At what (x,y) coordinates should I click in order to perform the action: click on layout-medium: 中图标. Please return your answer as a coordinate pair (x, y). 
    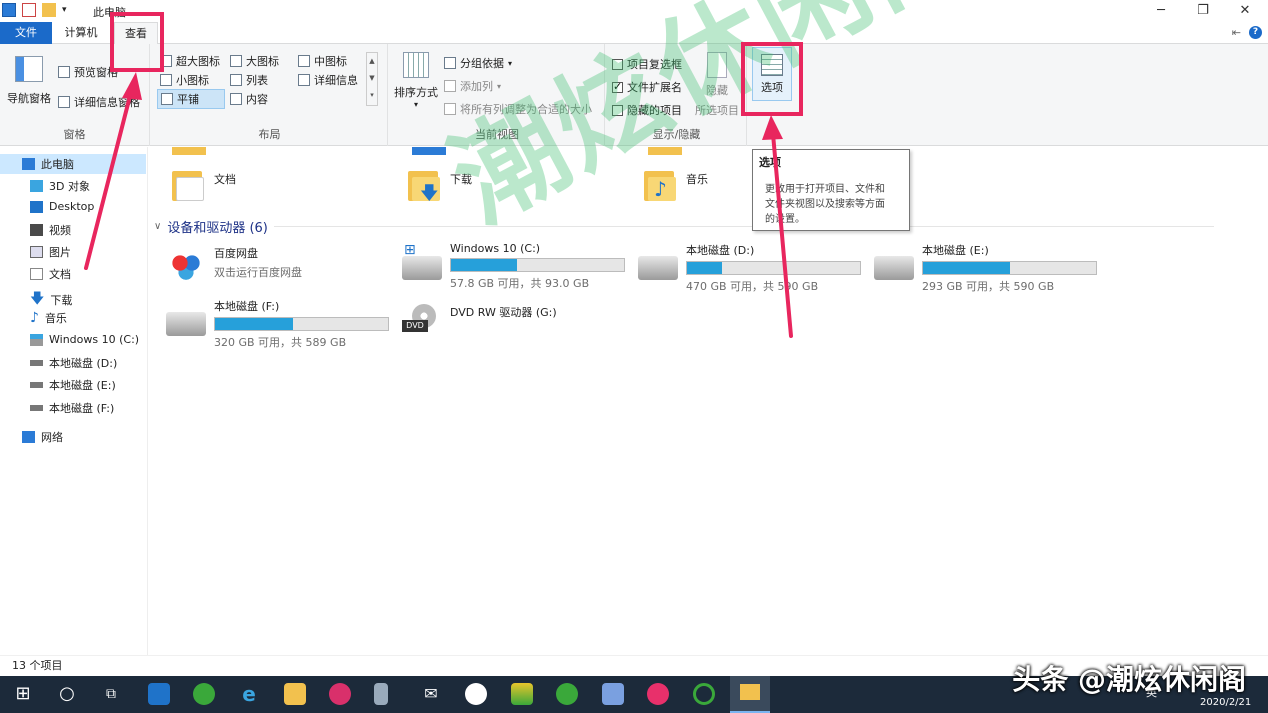
    Looking at the image, I should click on (322, 61).